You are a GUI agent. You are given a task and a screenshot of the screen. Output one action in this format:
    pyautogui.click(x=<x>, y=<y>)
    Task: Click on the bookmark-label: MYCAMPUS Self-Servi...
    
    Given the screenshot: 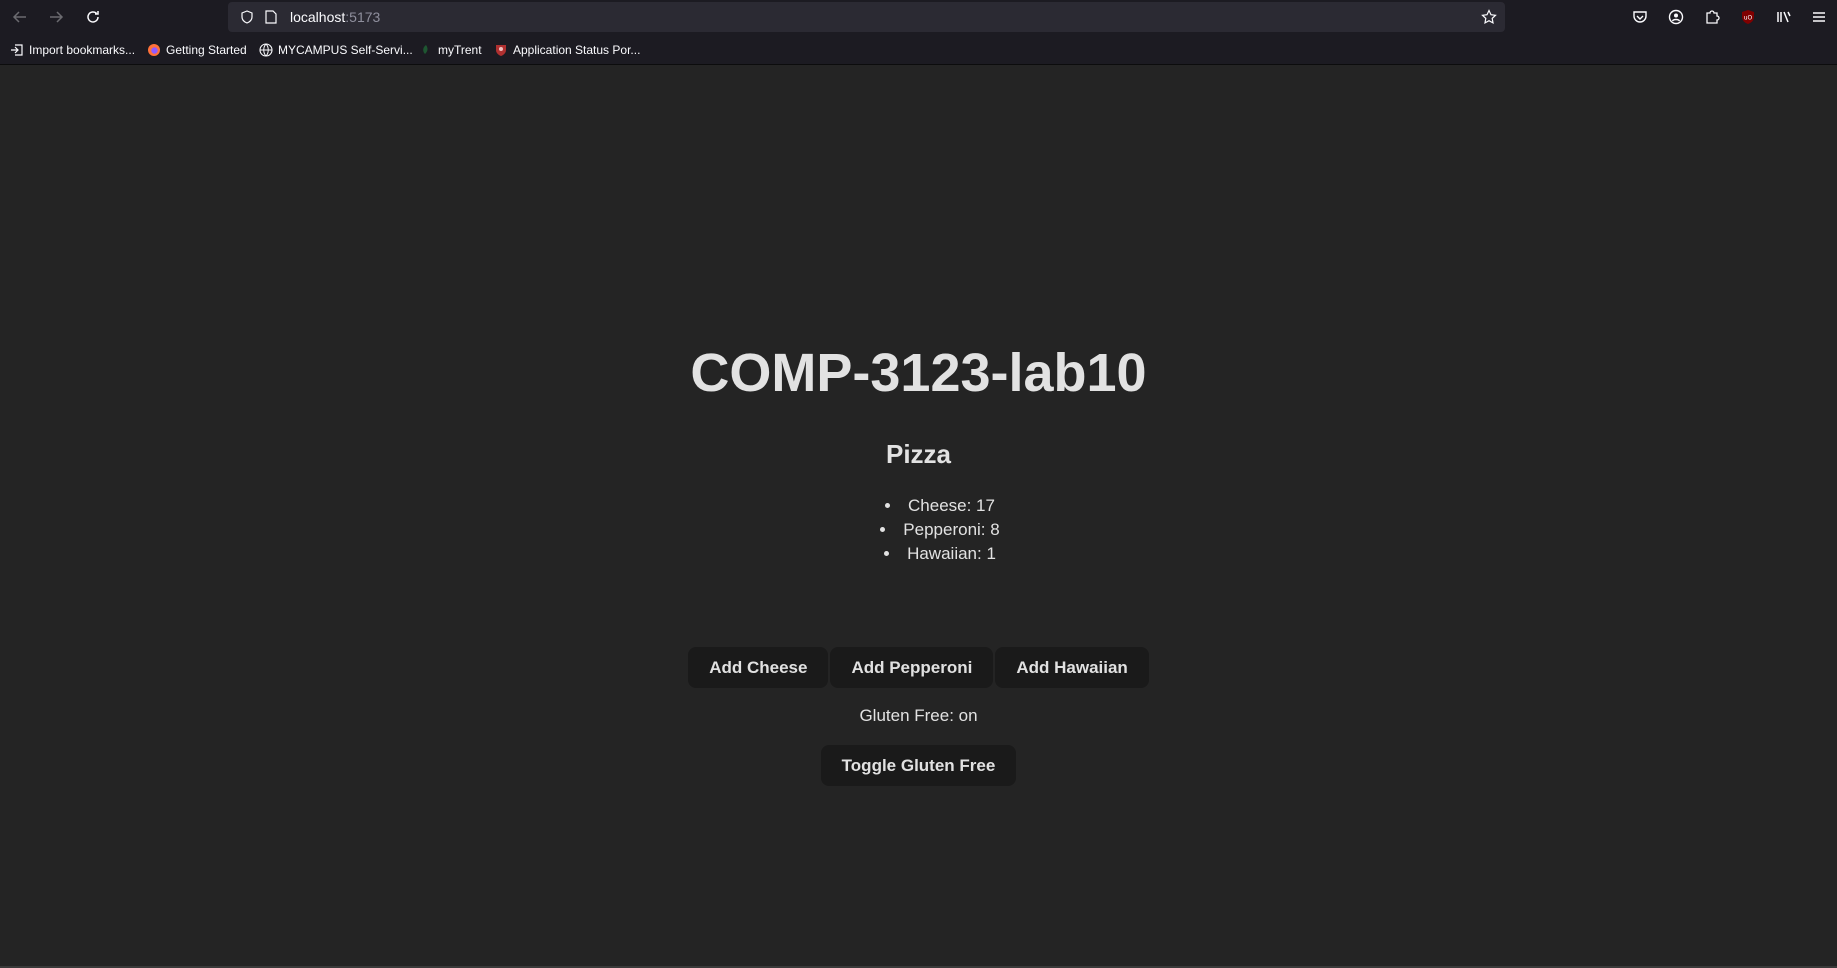 What is the action you would take?
    pyautogui.click(x=345, y=50)
    